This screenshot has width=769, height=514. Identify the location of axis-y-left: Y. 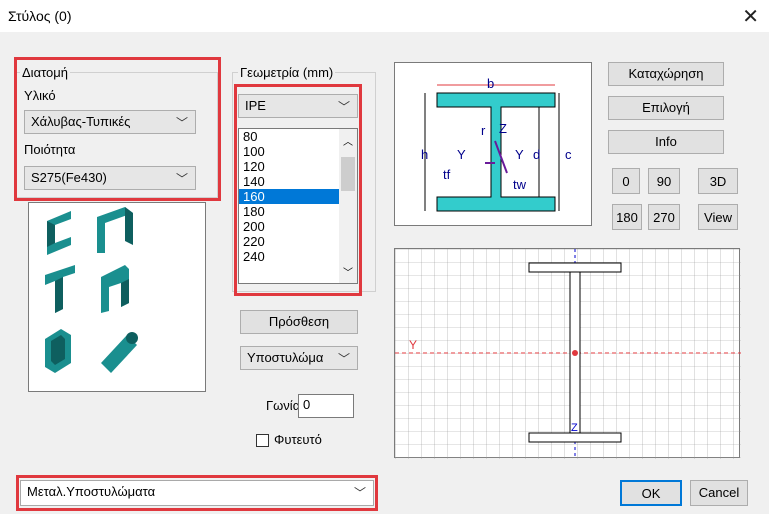
(461, 154).